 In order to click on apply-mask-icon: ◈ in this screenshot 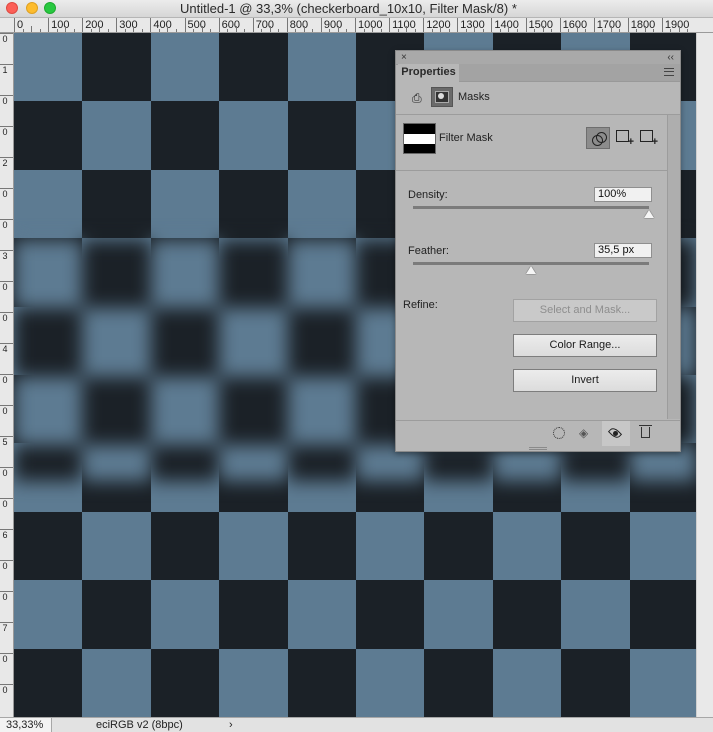, I will do `click(583, 433)`.